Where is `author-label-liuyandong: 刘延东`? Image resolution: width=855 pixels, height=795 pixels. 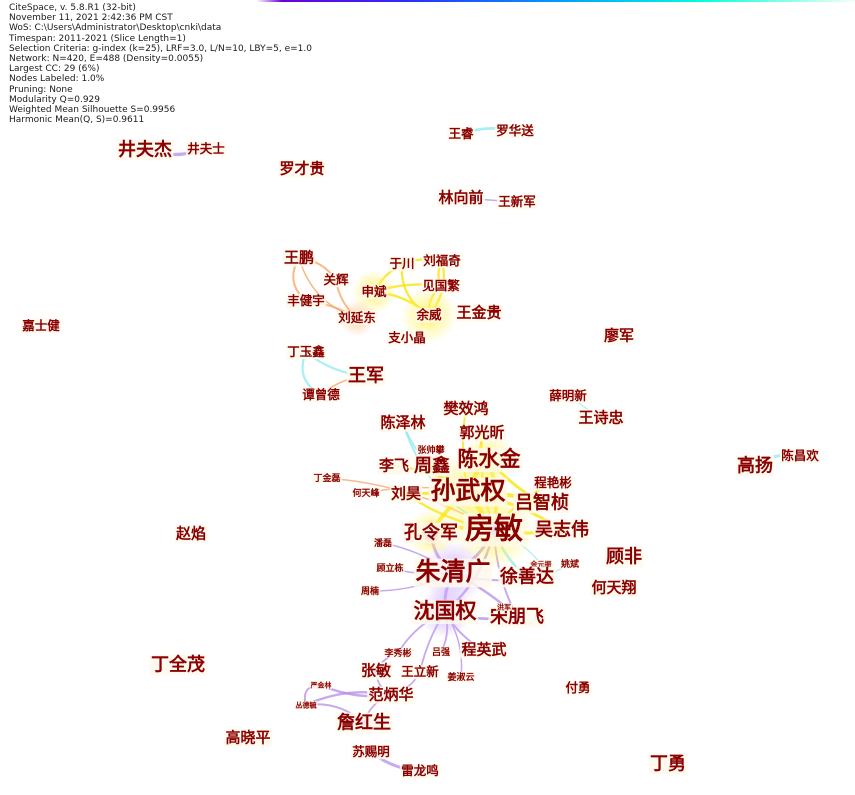
author-label-liuyandong: 刘延东 is located at coordinates (357, 317).